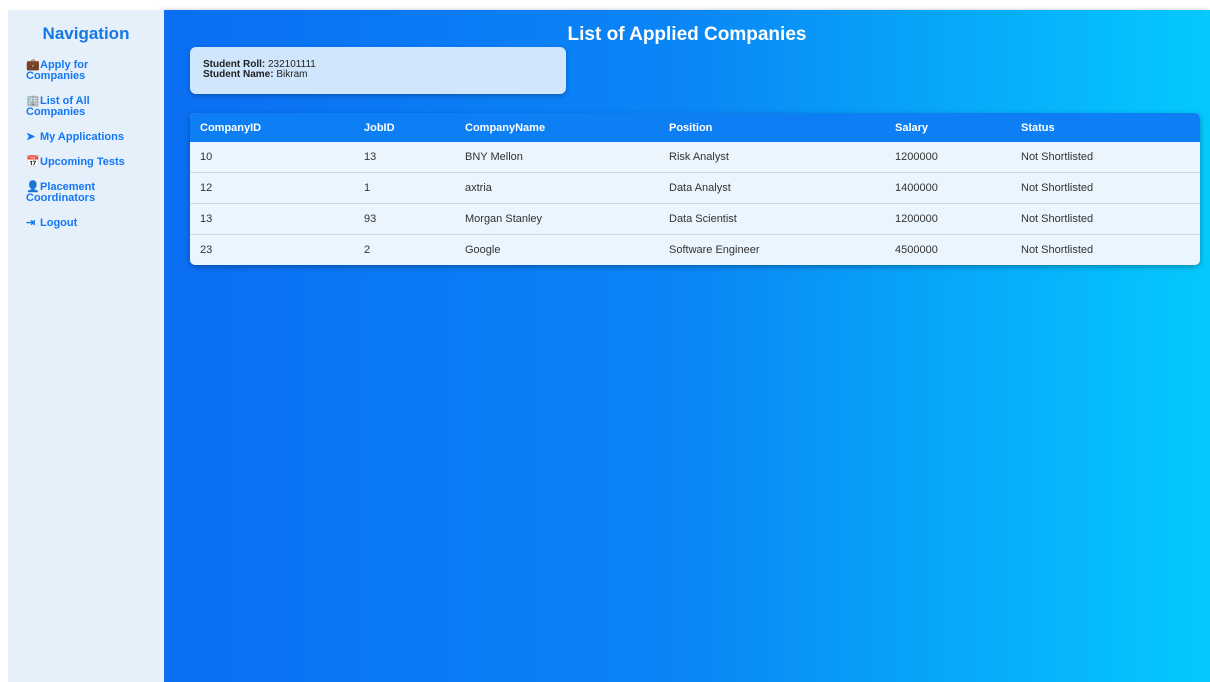 The image size is (1210, 682). I want to click on cell-company-name: axtria, so click(557, 188).